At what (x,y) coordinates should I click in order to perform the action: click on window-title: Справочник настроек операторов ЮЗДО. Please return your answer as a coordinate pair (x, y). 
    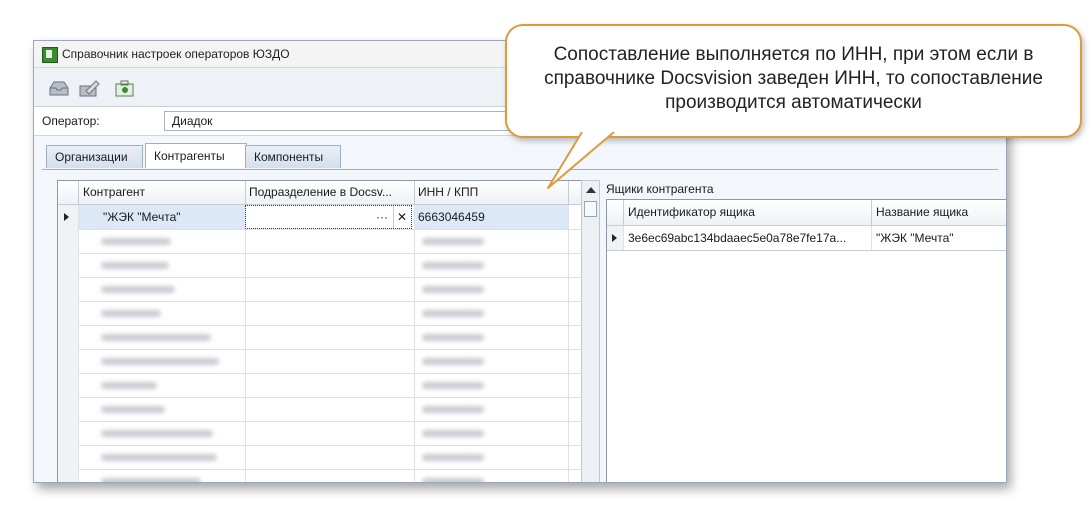
    Looking at the image, I should click on (176, 54).